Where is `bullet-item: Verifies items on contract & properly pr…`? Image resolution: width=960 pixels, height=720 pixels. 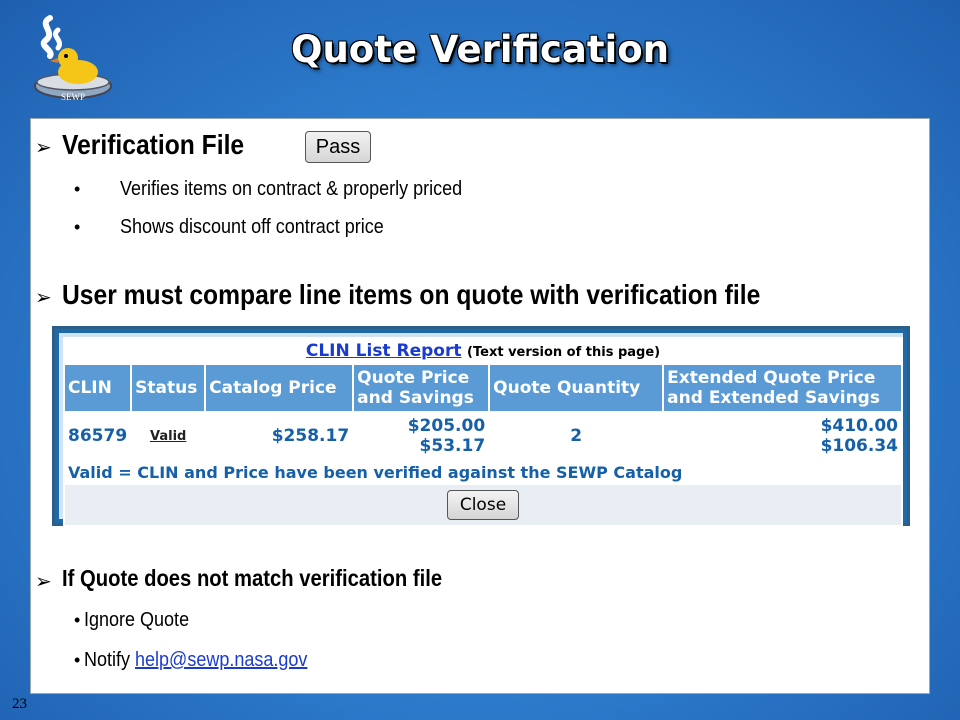
bullet-item: Verifies items on contract & properly pr… is located at coordinates (291, 189).